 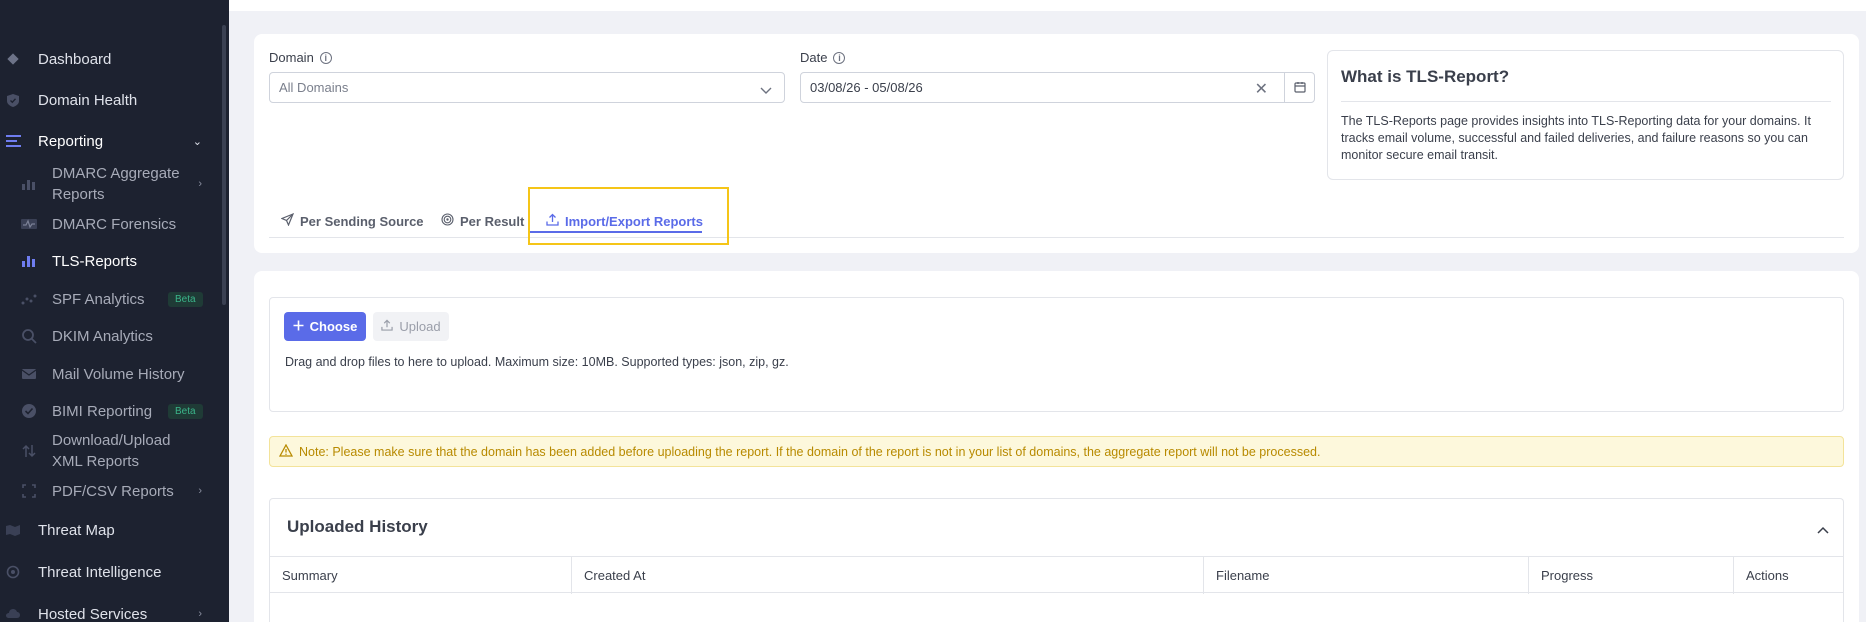 I want to click on sidebar-item-dkim-analytics: DKIM Analytics, so click(x=111, y=336).